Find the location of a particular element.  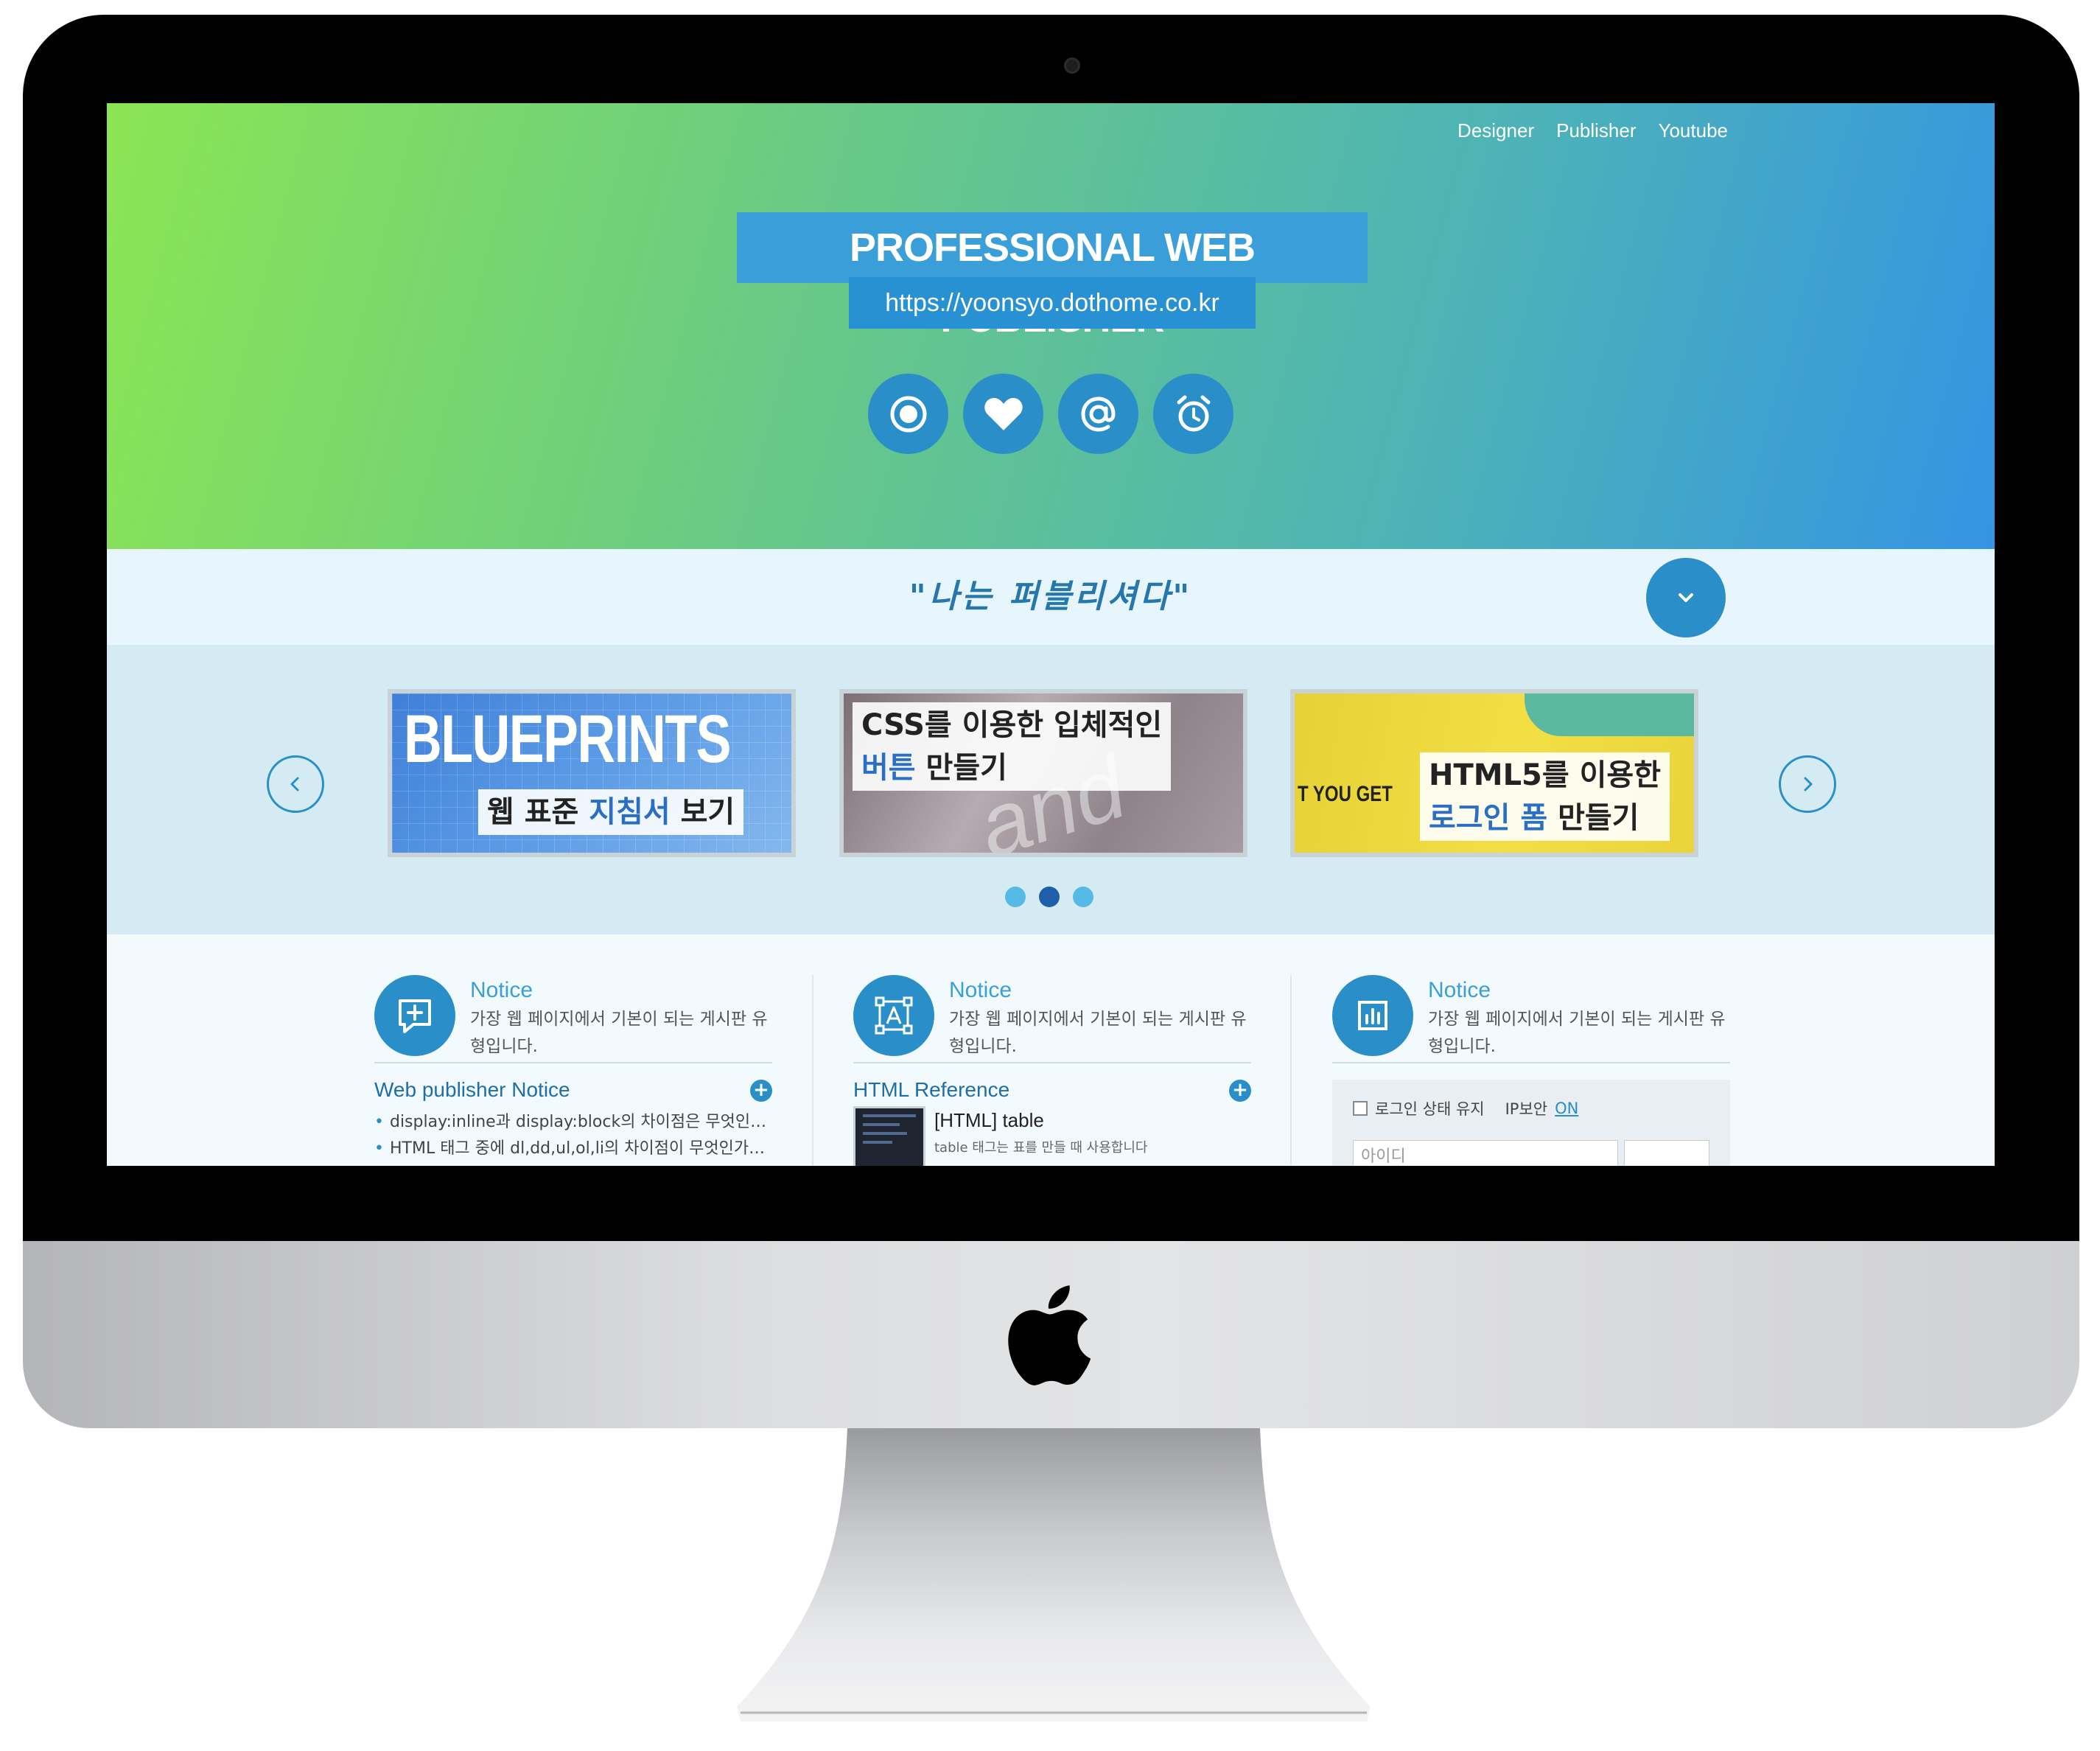

caption-text: 웹 표준 is located at coordinates (538, 812).